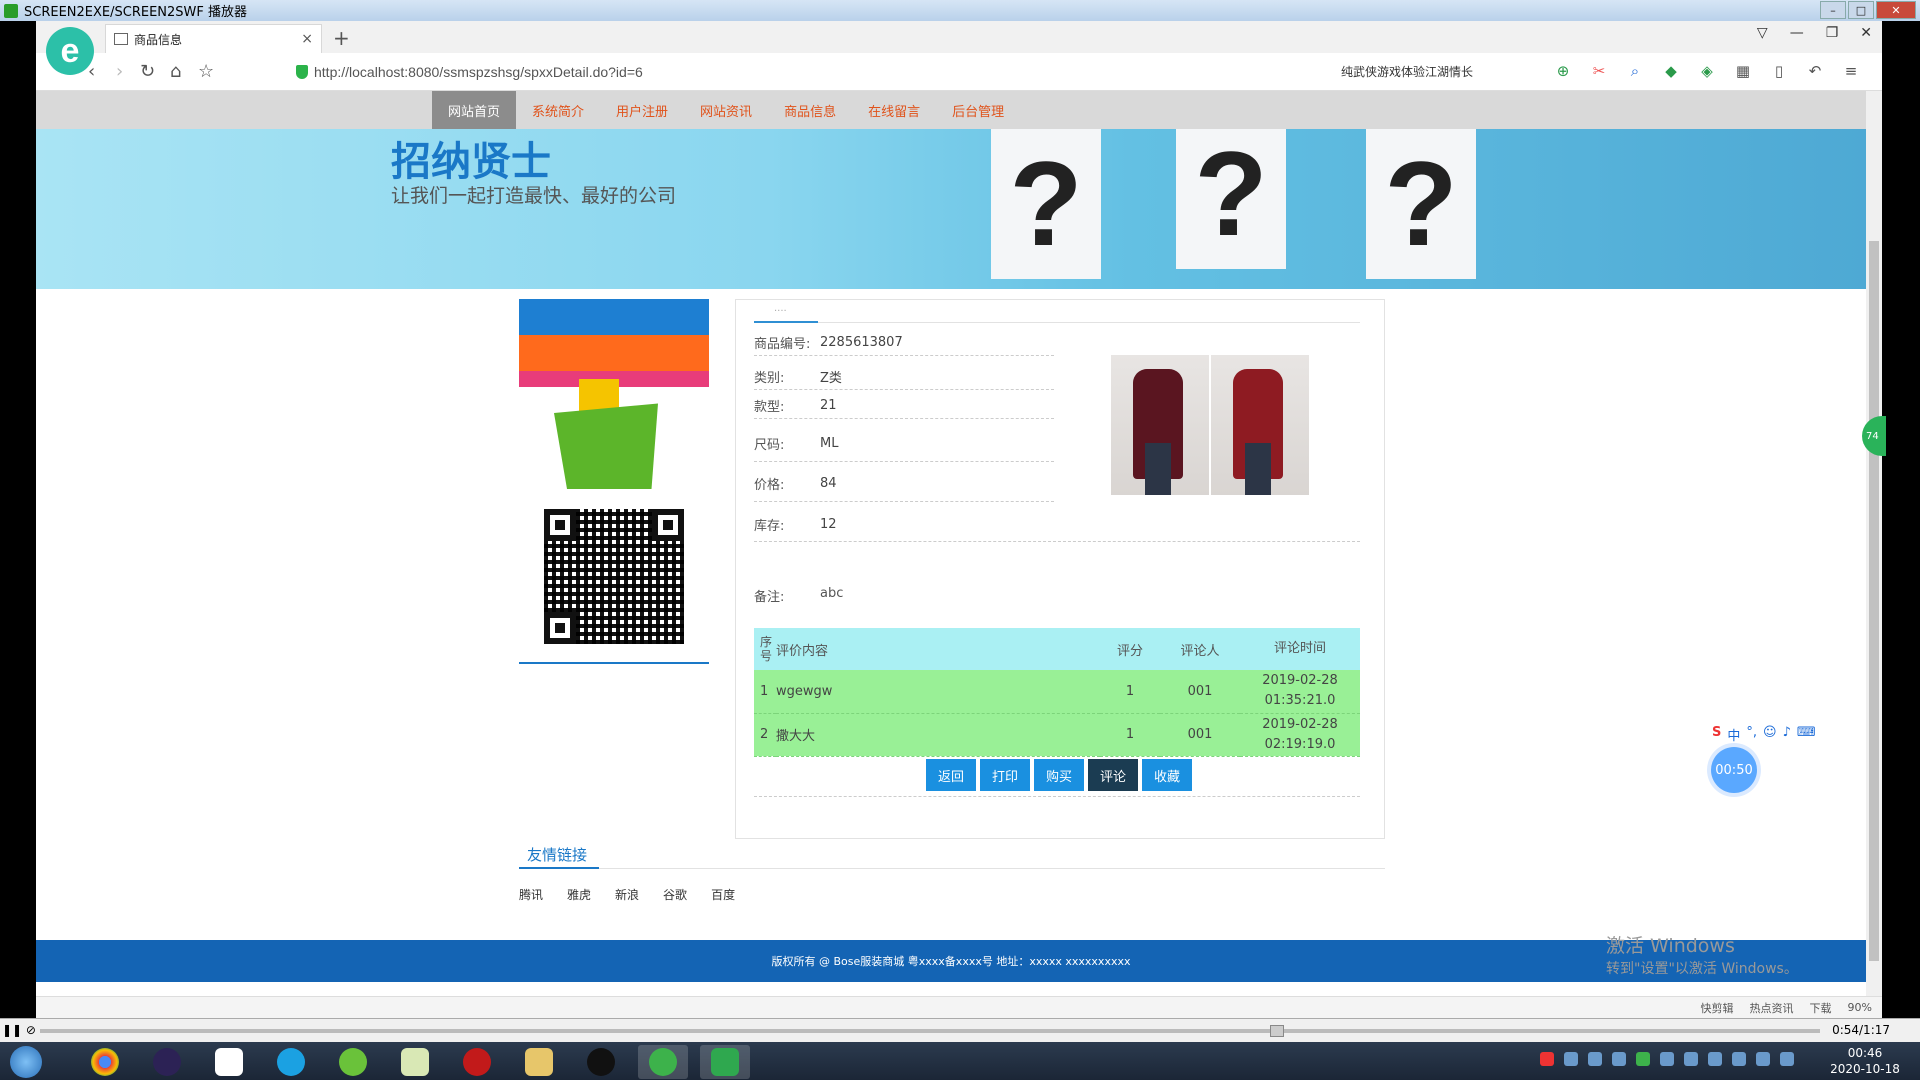  Describe the element at coordinates (723, 894) in the screenshot. I see `link-baidu: 百度` at that location.